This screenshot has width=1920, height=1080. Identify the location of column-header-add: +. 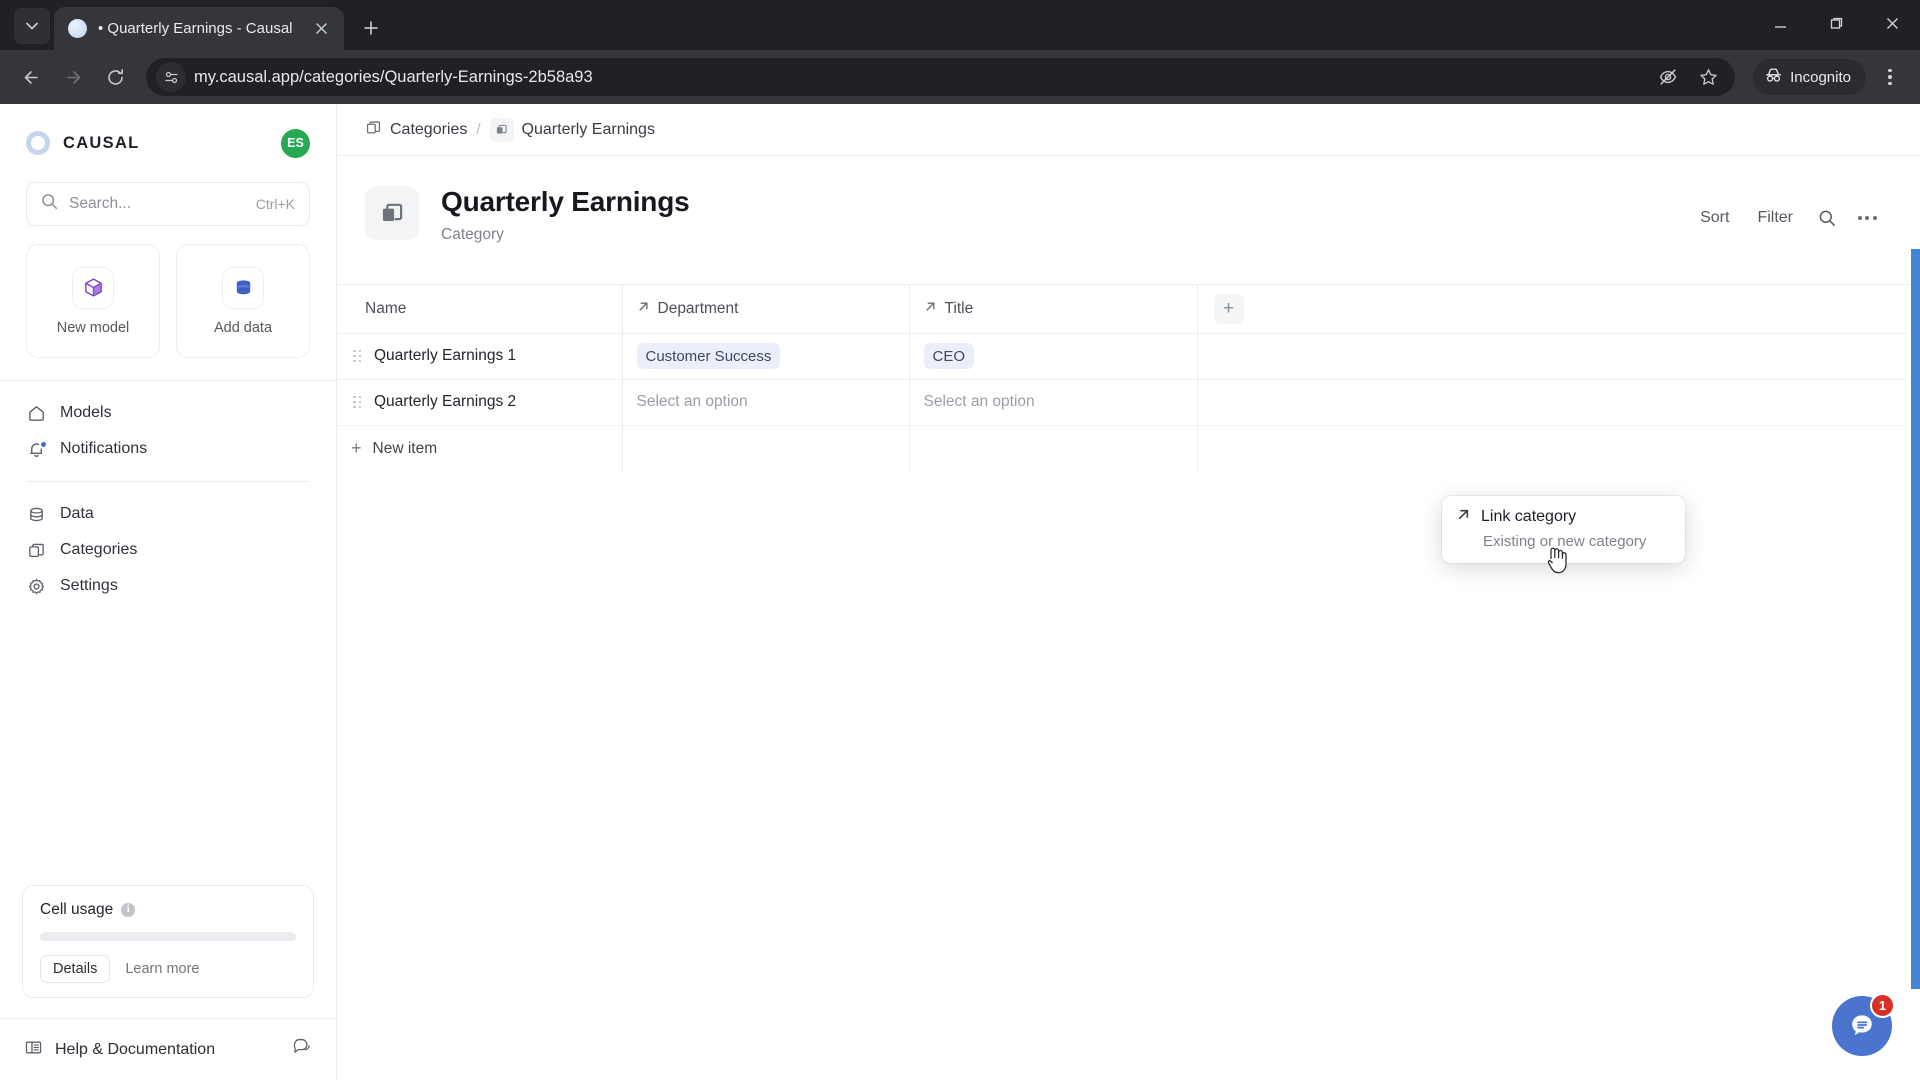
(1551, 309).